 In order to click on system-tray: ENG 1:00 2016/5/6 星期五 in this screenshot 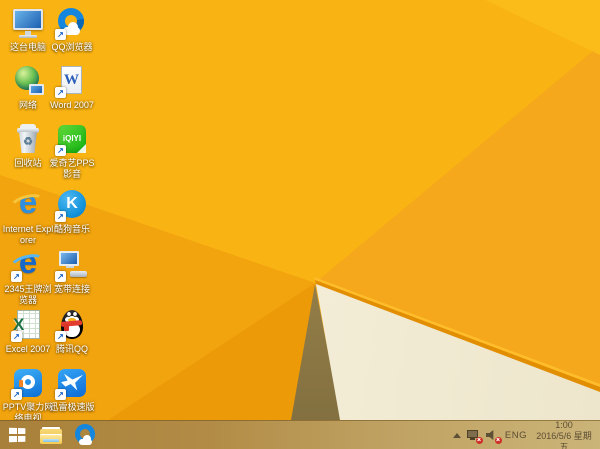, I will do `click(526, 434)`.